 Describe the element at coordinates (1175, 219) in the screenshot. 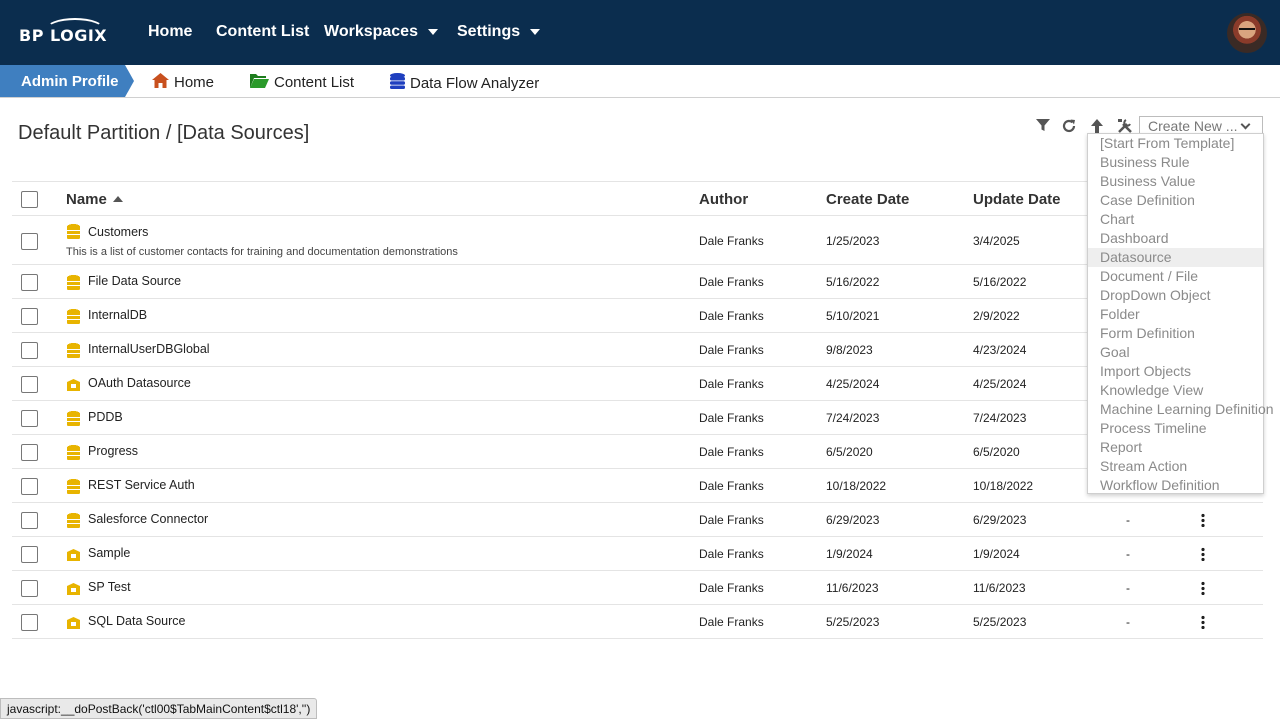

I see `create-menu-item: Chart` at that location.